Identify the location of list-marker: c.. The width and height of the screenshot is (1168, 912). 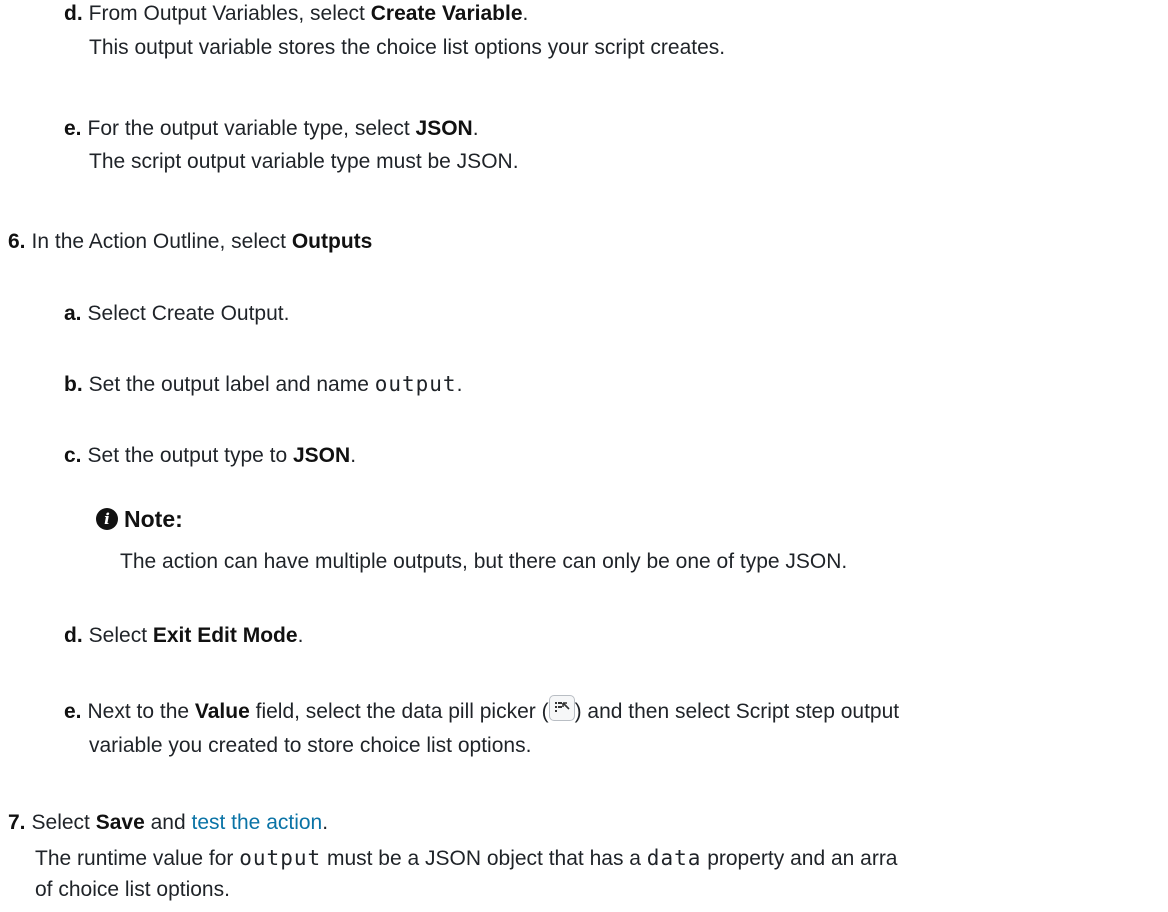
(73, 455).